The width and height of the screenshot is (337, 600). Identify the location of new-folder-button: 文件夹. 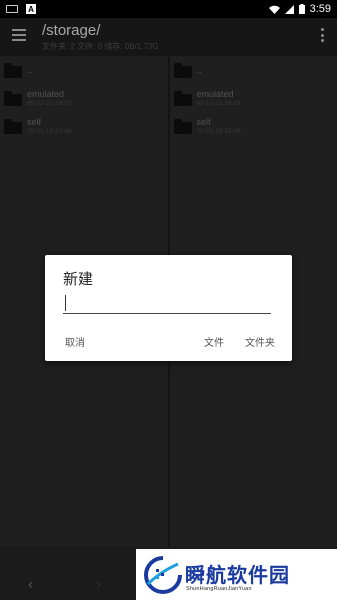
(260, 341).